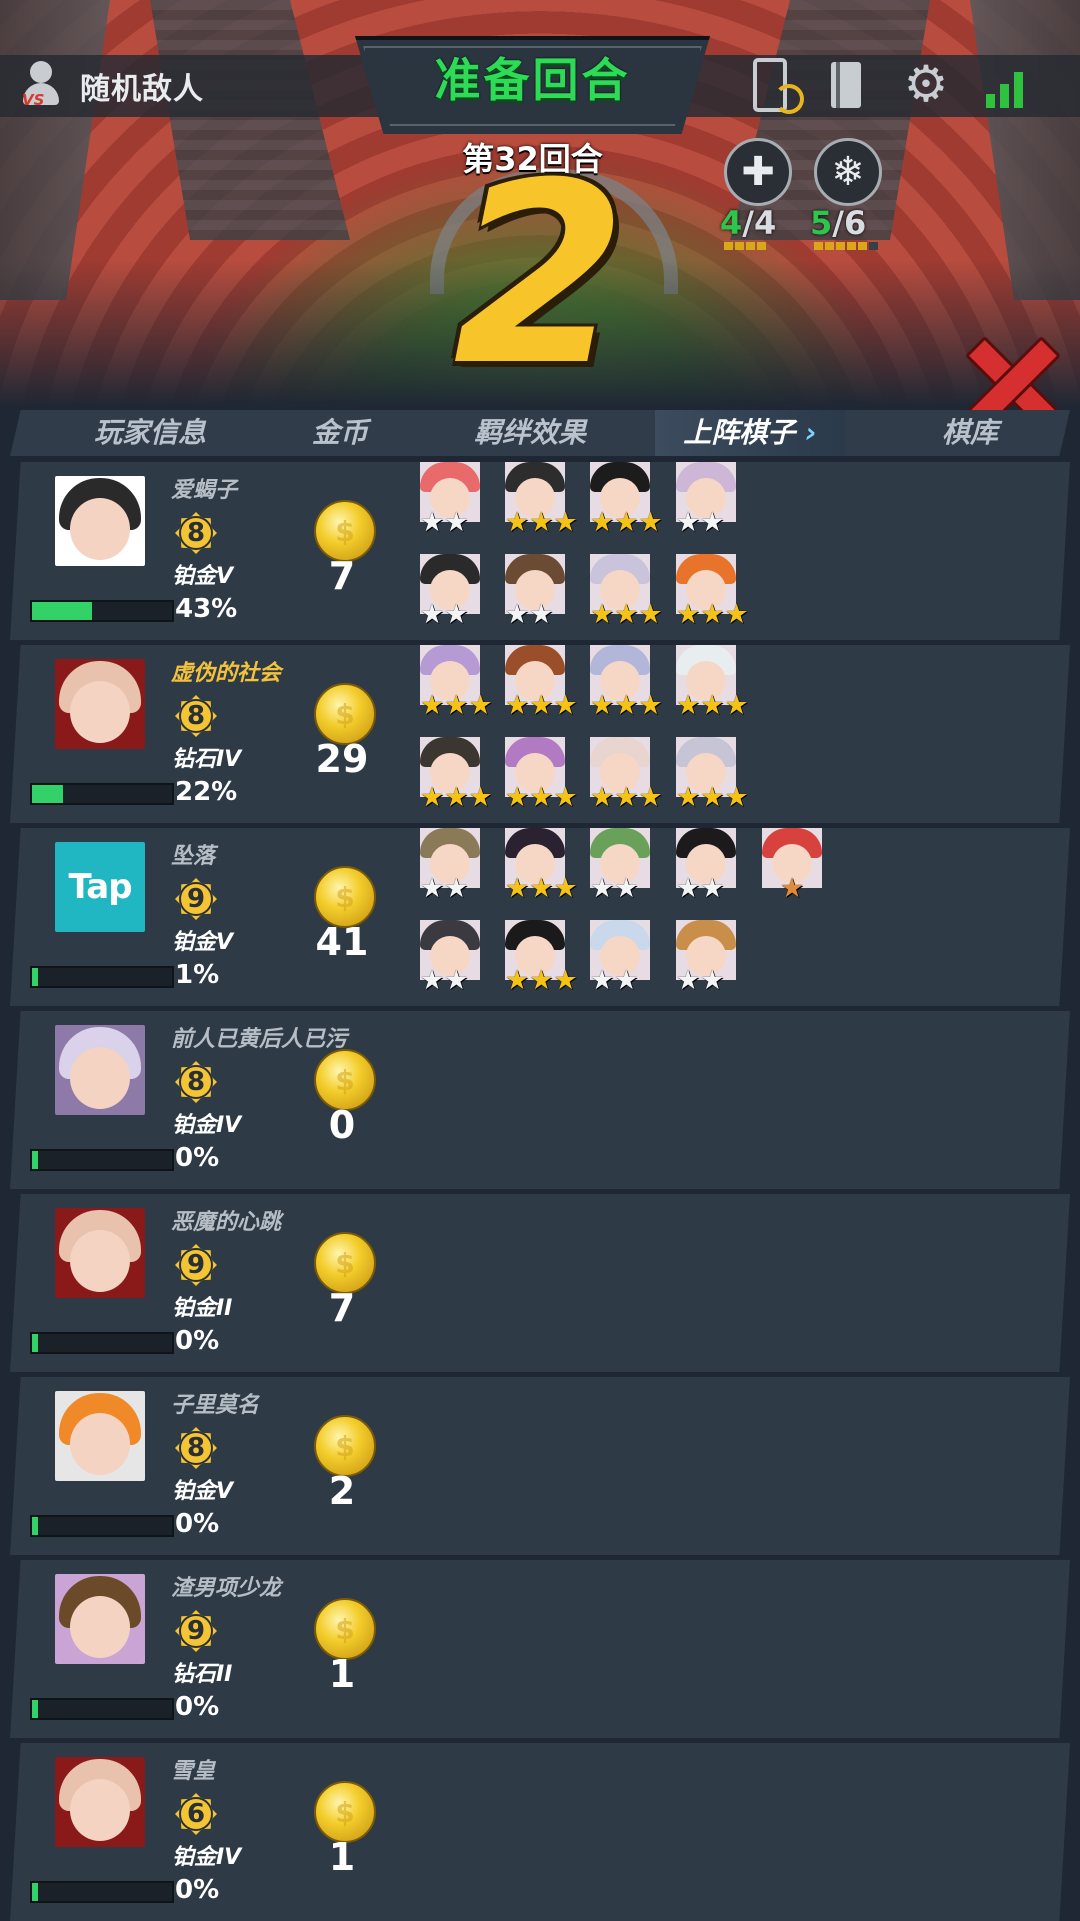  I want to click on tab-gold: 金币, so click(340, 433).